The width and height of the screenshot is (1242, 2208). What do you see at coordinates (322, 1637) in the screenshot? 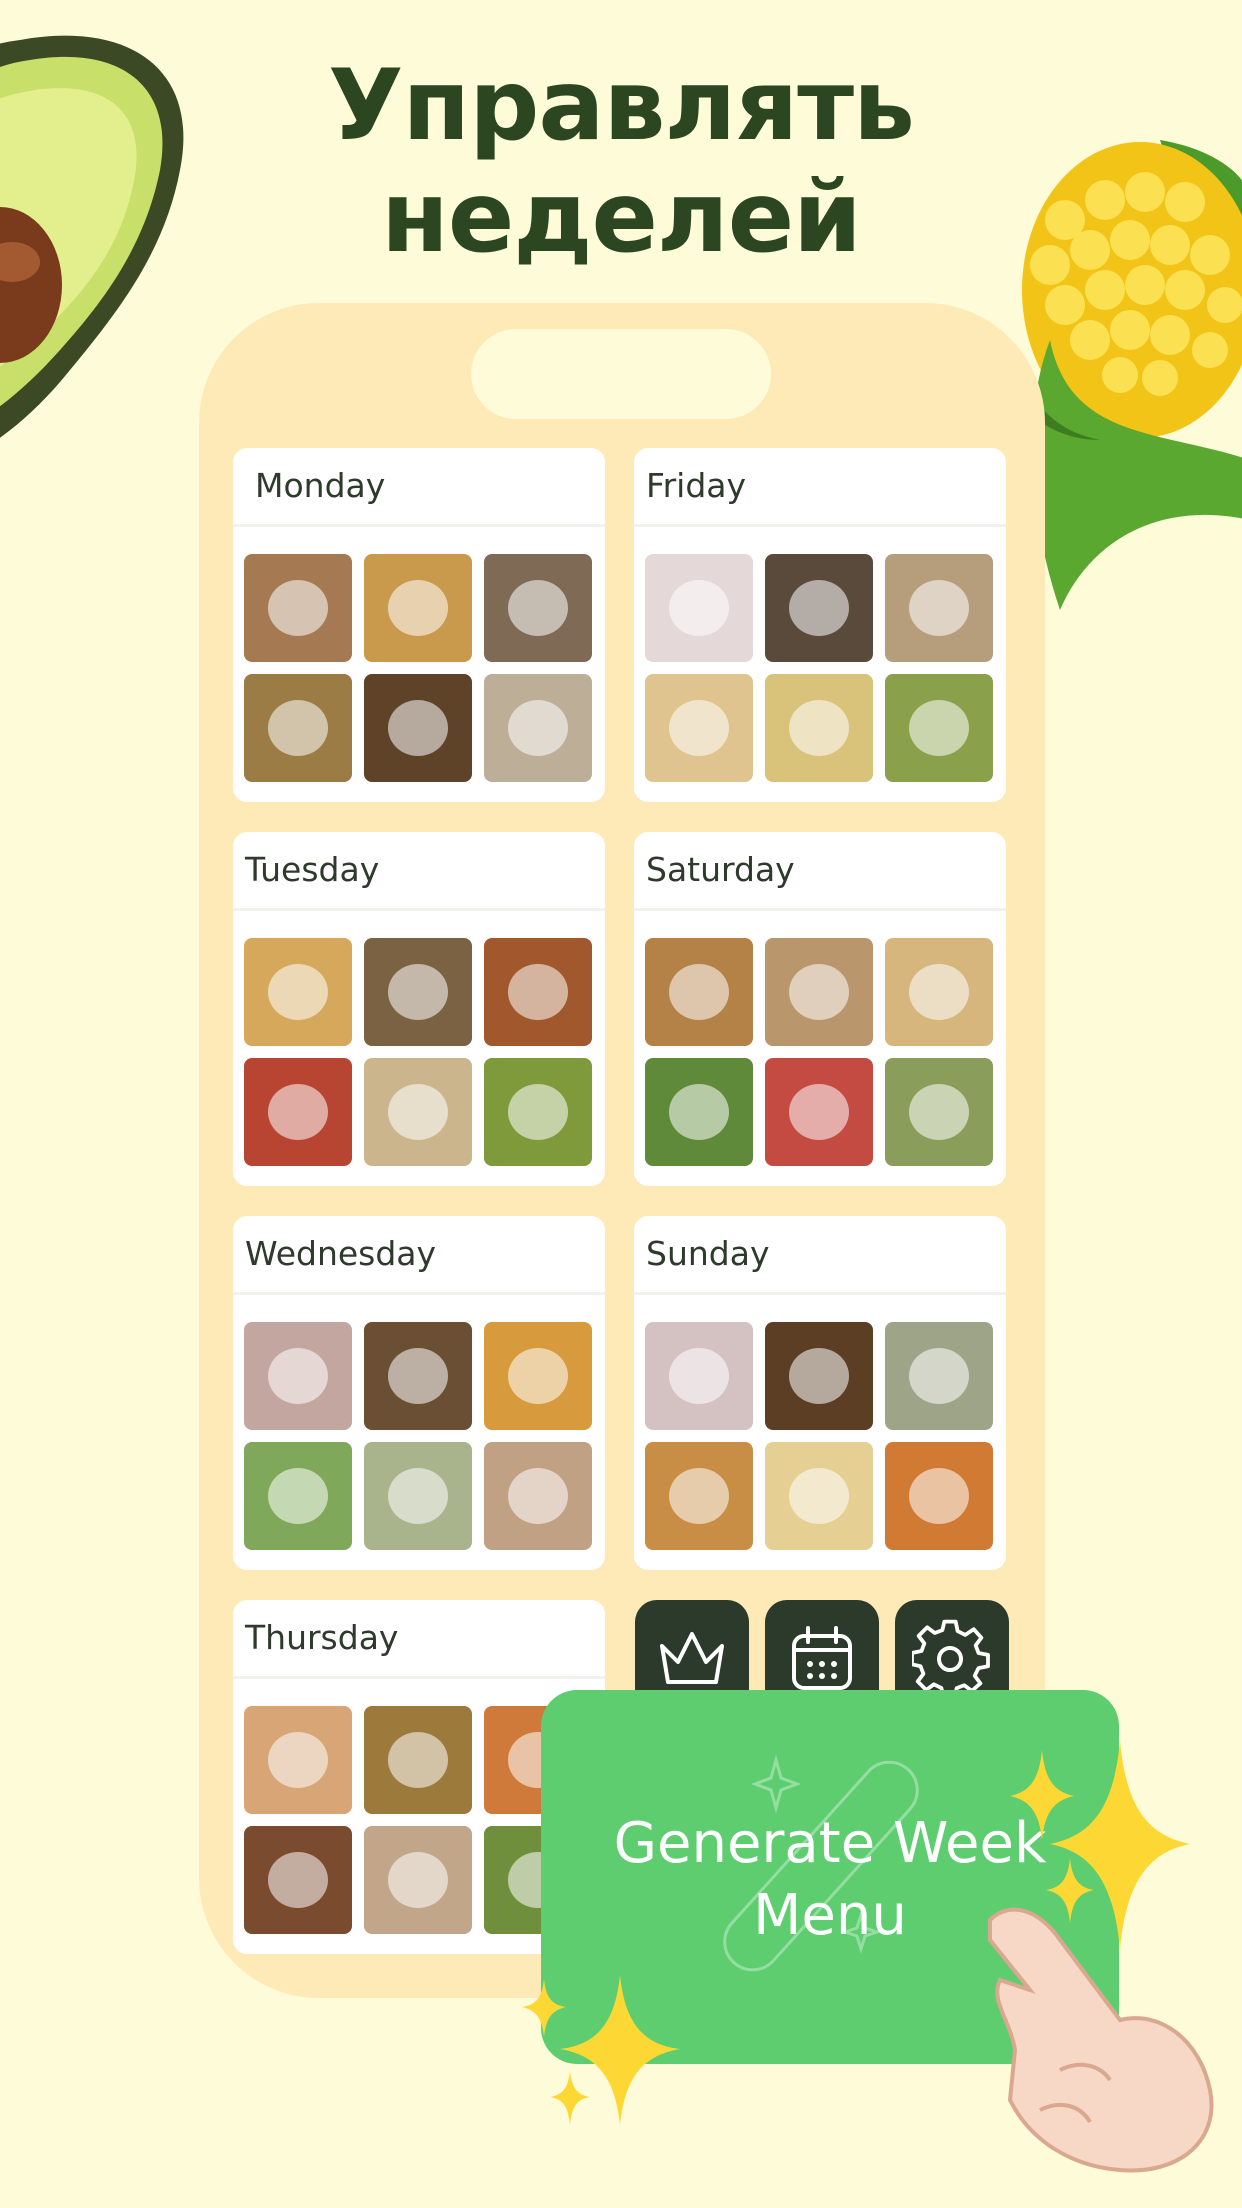
I see `day-title: Thursday` at bounding box center [322, 1637].